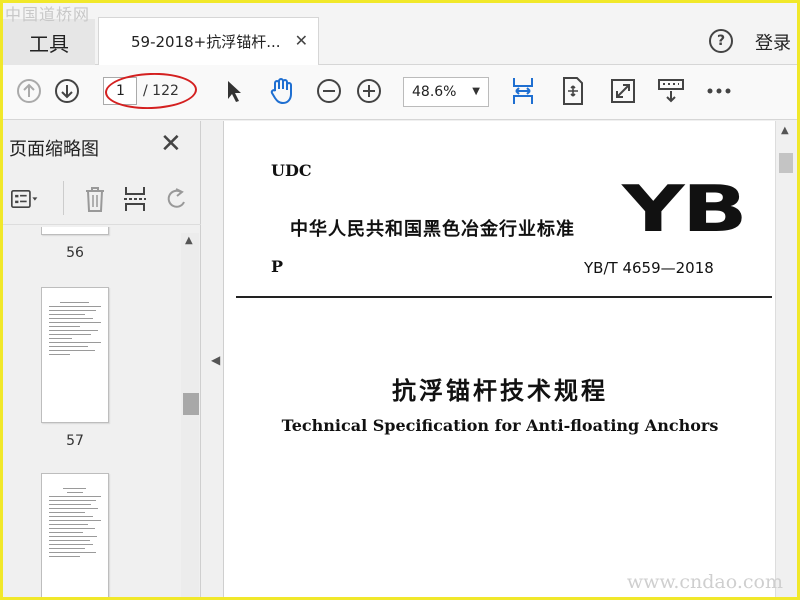 The image size is (800, 600). What do you see at coordinates (233, 91) in the screenshot?
I see `select-arrow-icon` at bounding box center [233, 91].